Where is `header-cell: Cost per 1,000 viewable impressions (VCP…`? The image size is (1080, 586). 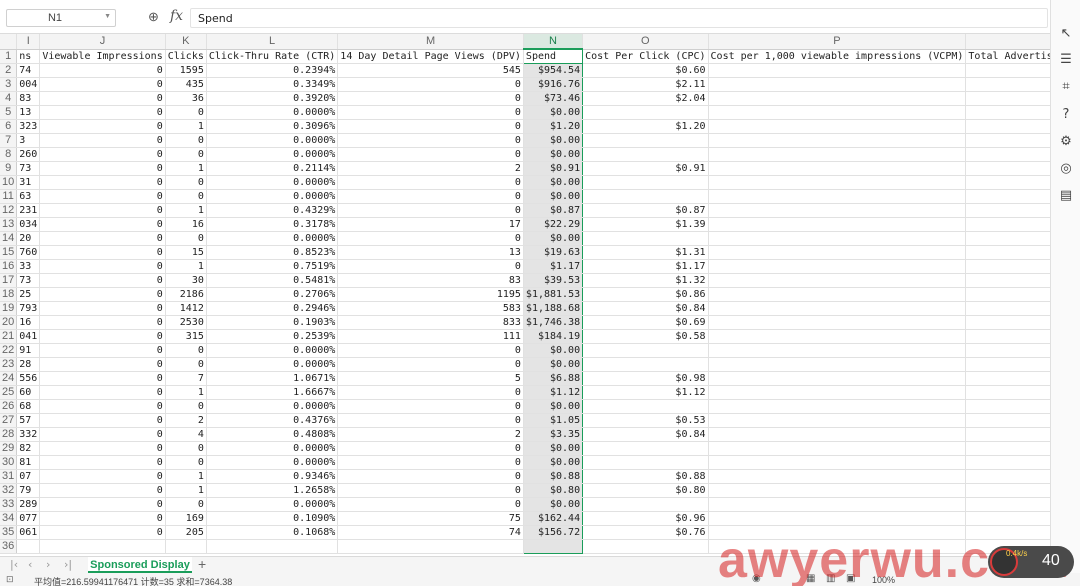 header-cell: Cost per 1,000 viewable impressions (VCP… is located at coordinates (837, 56).